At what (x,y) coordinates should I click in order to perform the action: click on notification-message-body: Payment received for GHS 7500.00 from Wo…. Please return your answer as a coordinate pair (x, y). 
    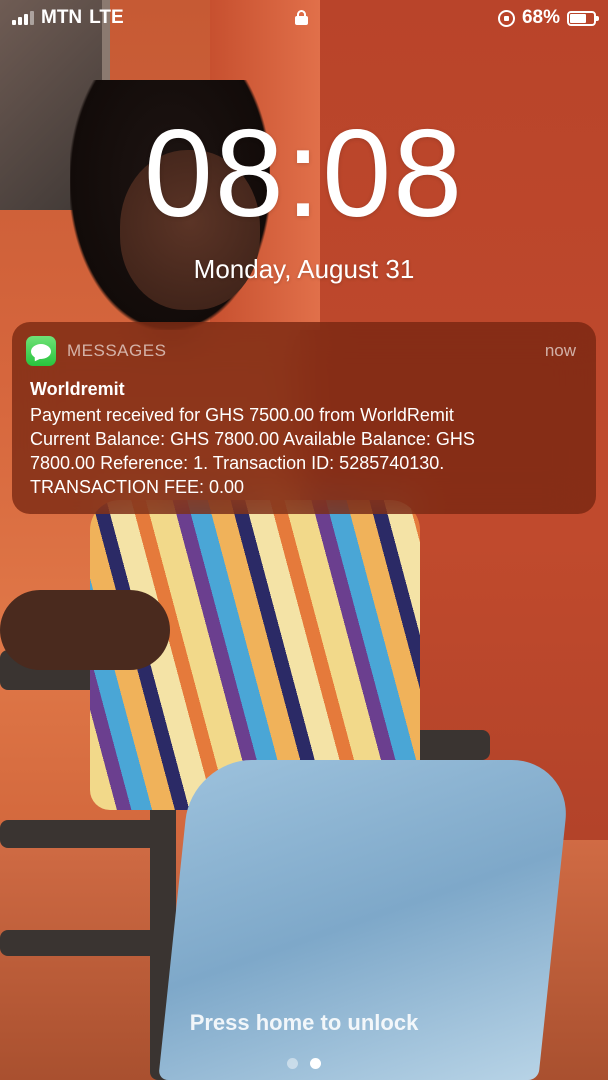
    Looking at the image, I should click on (252, 451).